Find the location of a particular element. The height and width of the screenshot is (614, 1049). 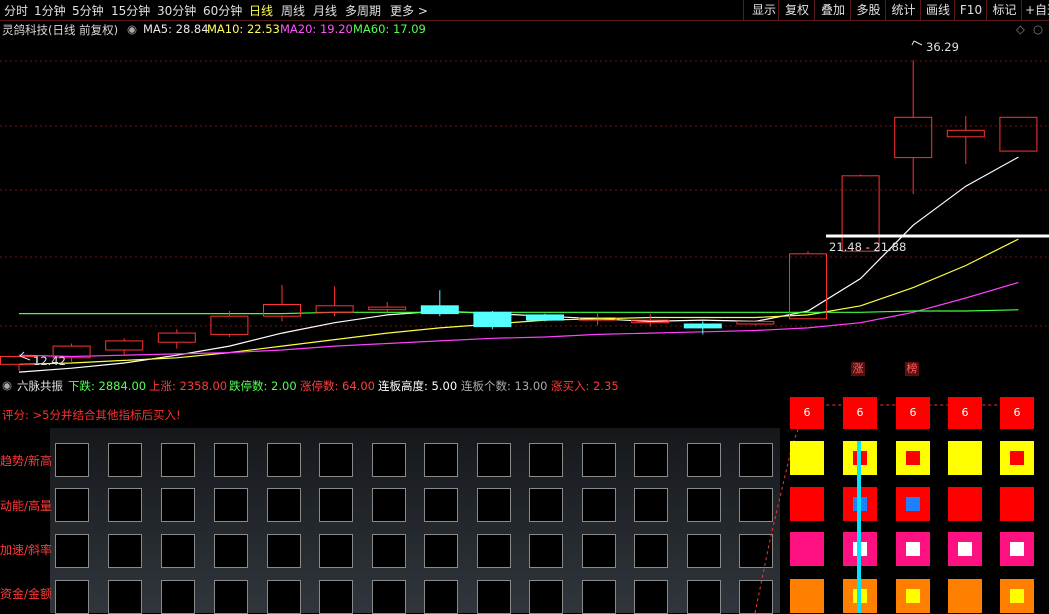

stock-title: 灵鸽科技(日线 前复权) is located at coordinates (60, 30).